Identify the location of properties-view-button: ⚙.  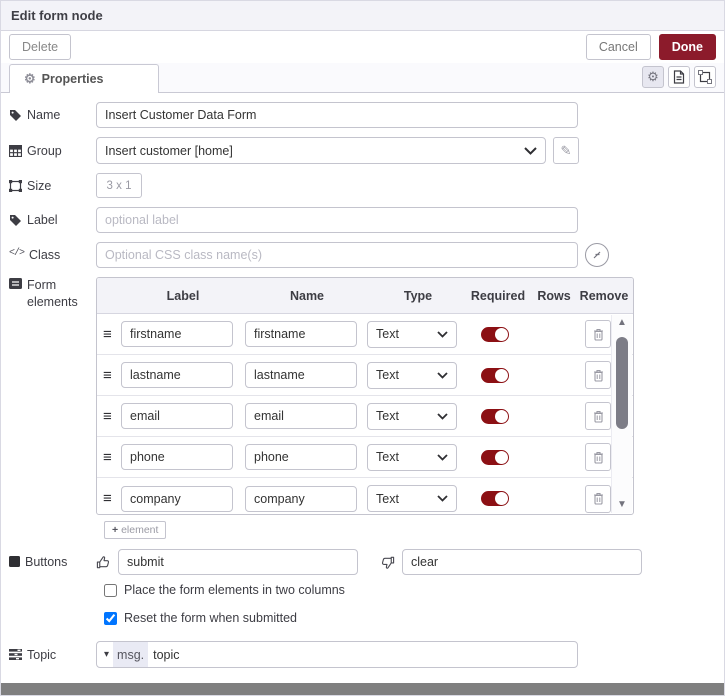
(653, 77).